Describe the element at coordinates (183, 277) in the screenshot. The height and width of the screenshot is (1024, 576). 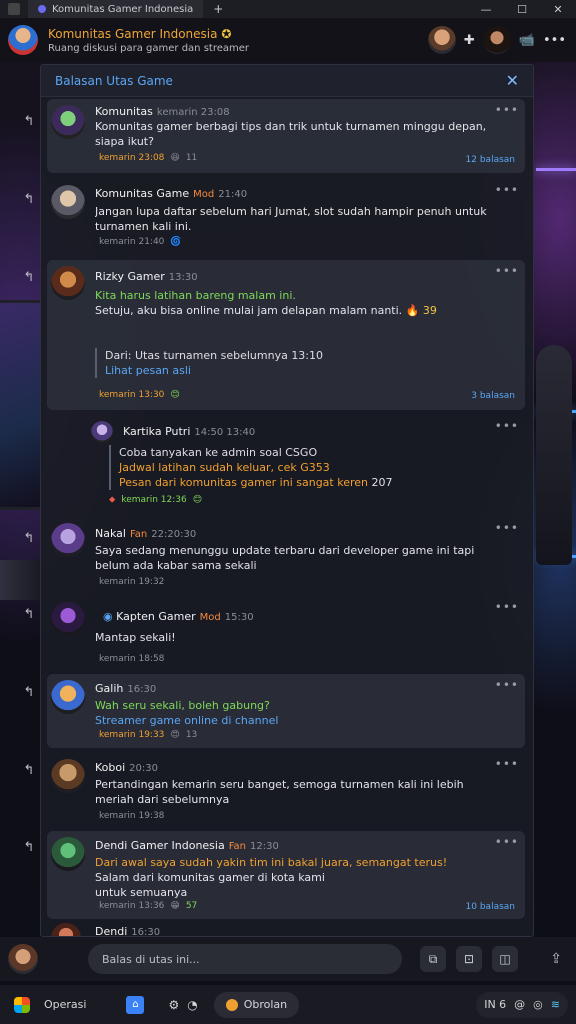
I see `message-time: 13:30` at that location.